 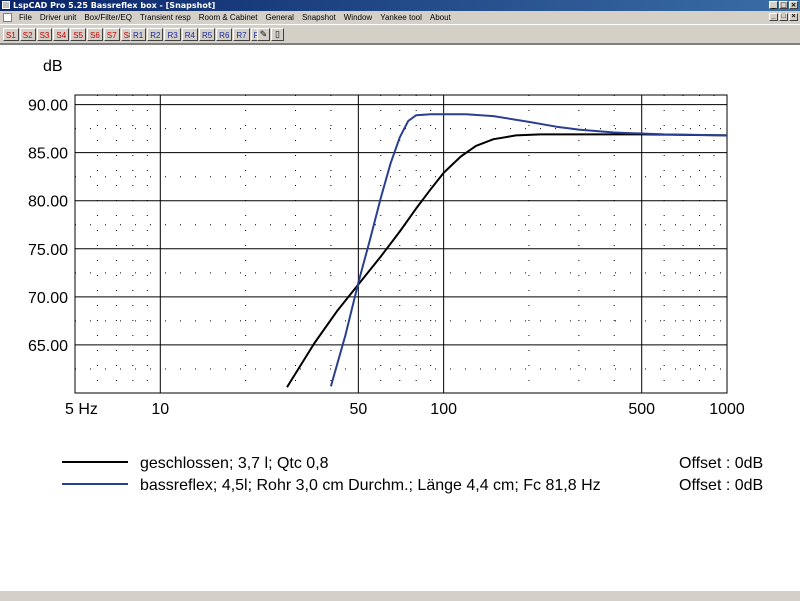 What do you see at coordinates (155, 34) in the screenshot?
I see `toolbar-button-r2: R2` at bounding box center [155, 34].